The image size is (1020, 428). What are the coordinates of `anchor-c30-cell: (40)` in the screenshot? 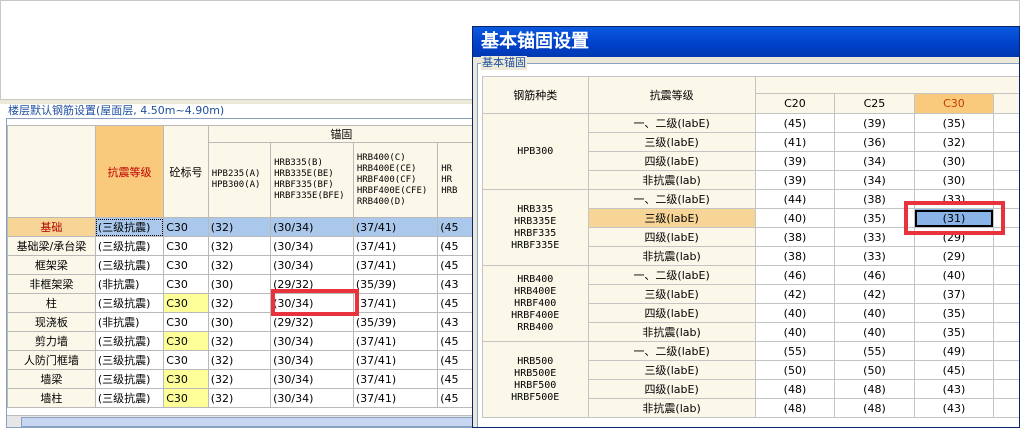 It's located at (954, 275).